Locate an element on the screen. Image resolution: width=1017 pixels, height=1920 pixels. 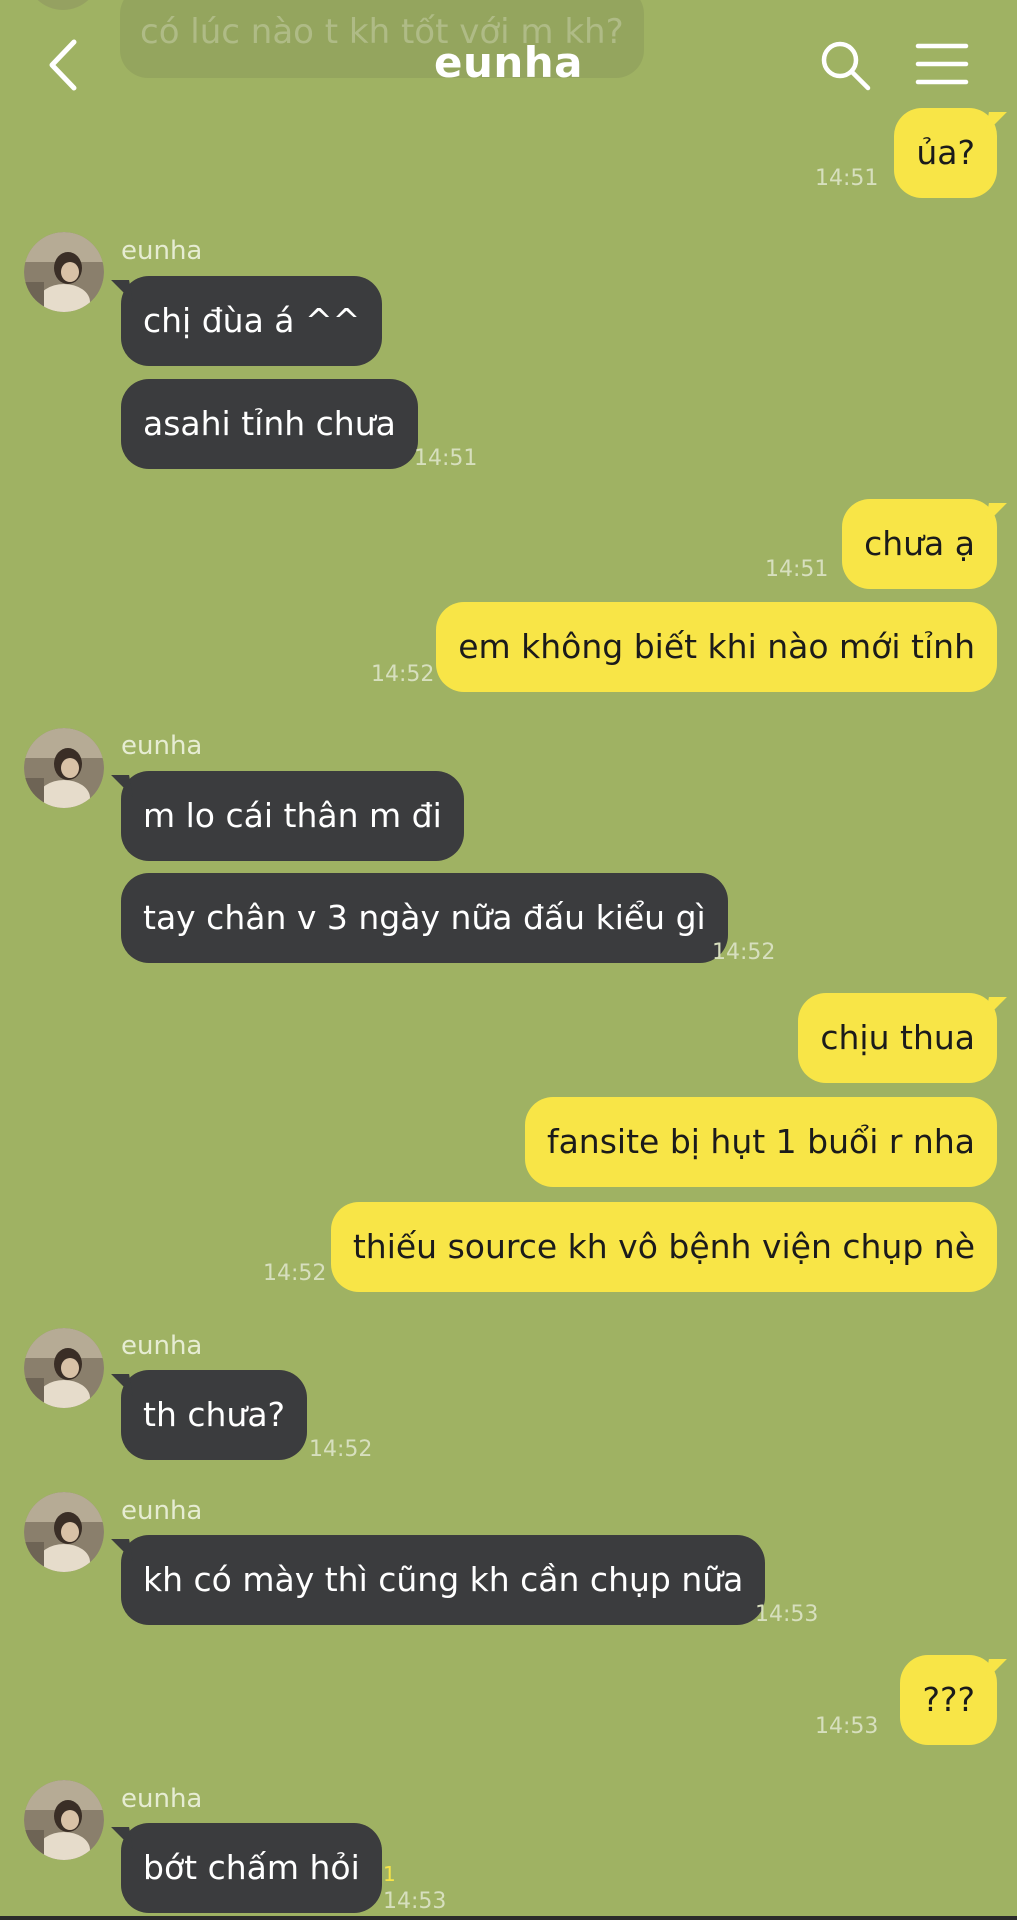
message-bubble: tay chân v 3 ngày nữa đấu kiểu gì is located at coordinates (424, 918).